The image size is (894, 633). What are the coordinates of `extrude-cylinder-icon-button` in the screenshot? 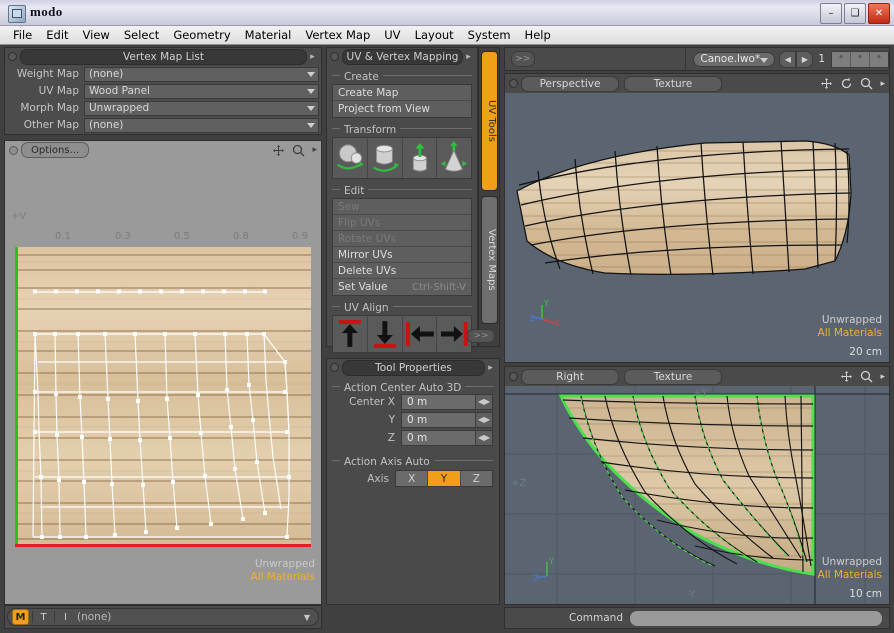 It's located at (420, 158).